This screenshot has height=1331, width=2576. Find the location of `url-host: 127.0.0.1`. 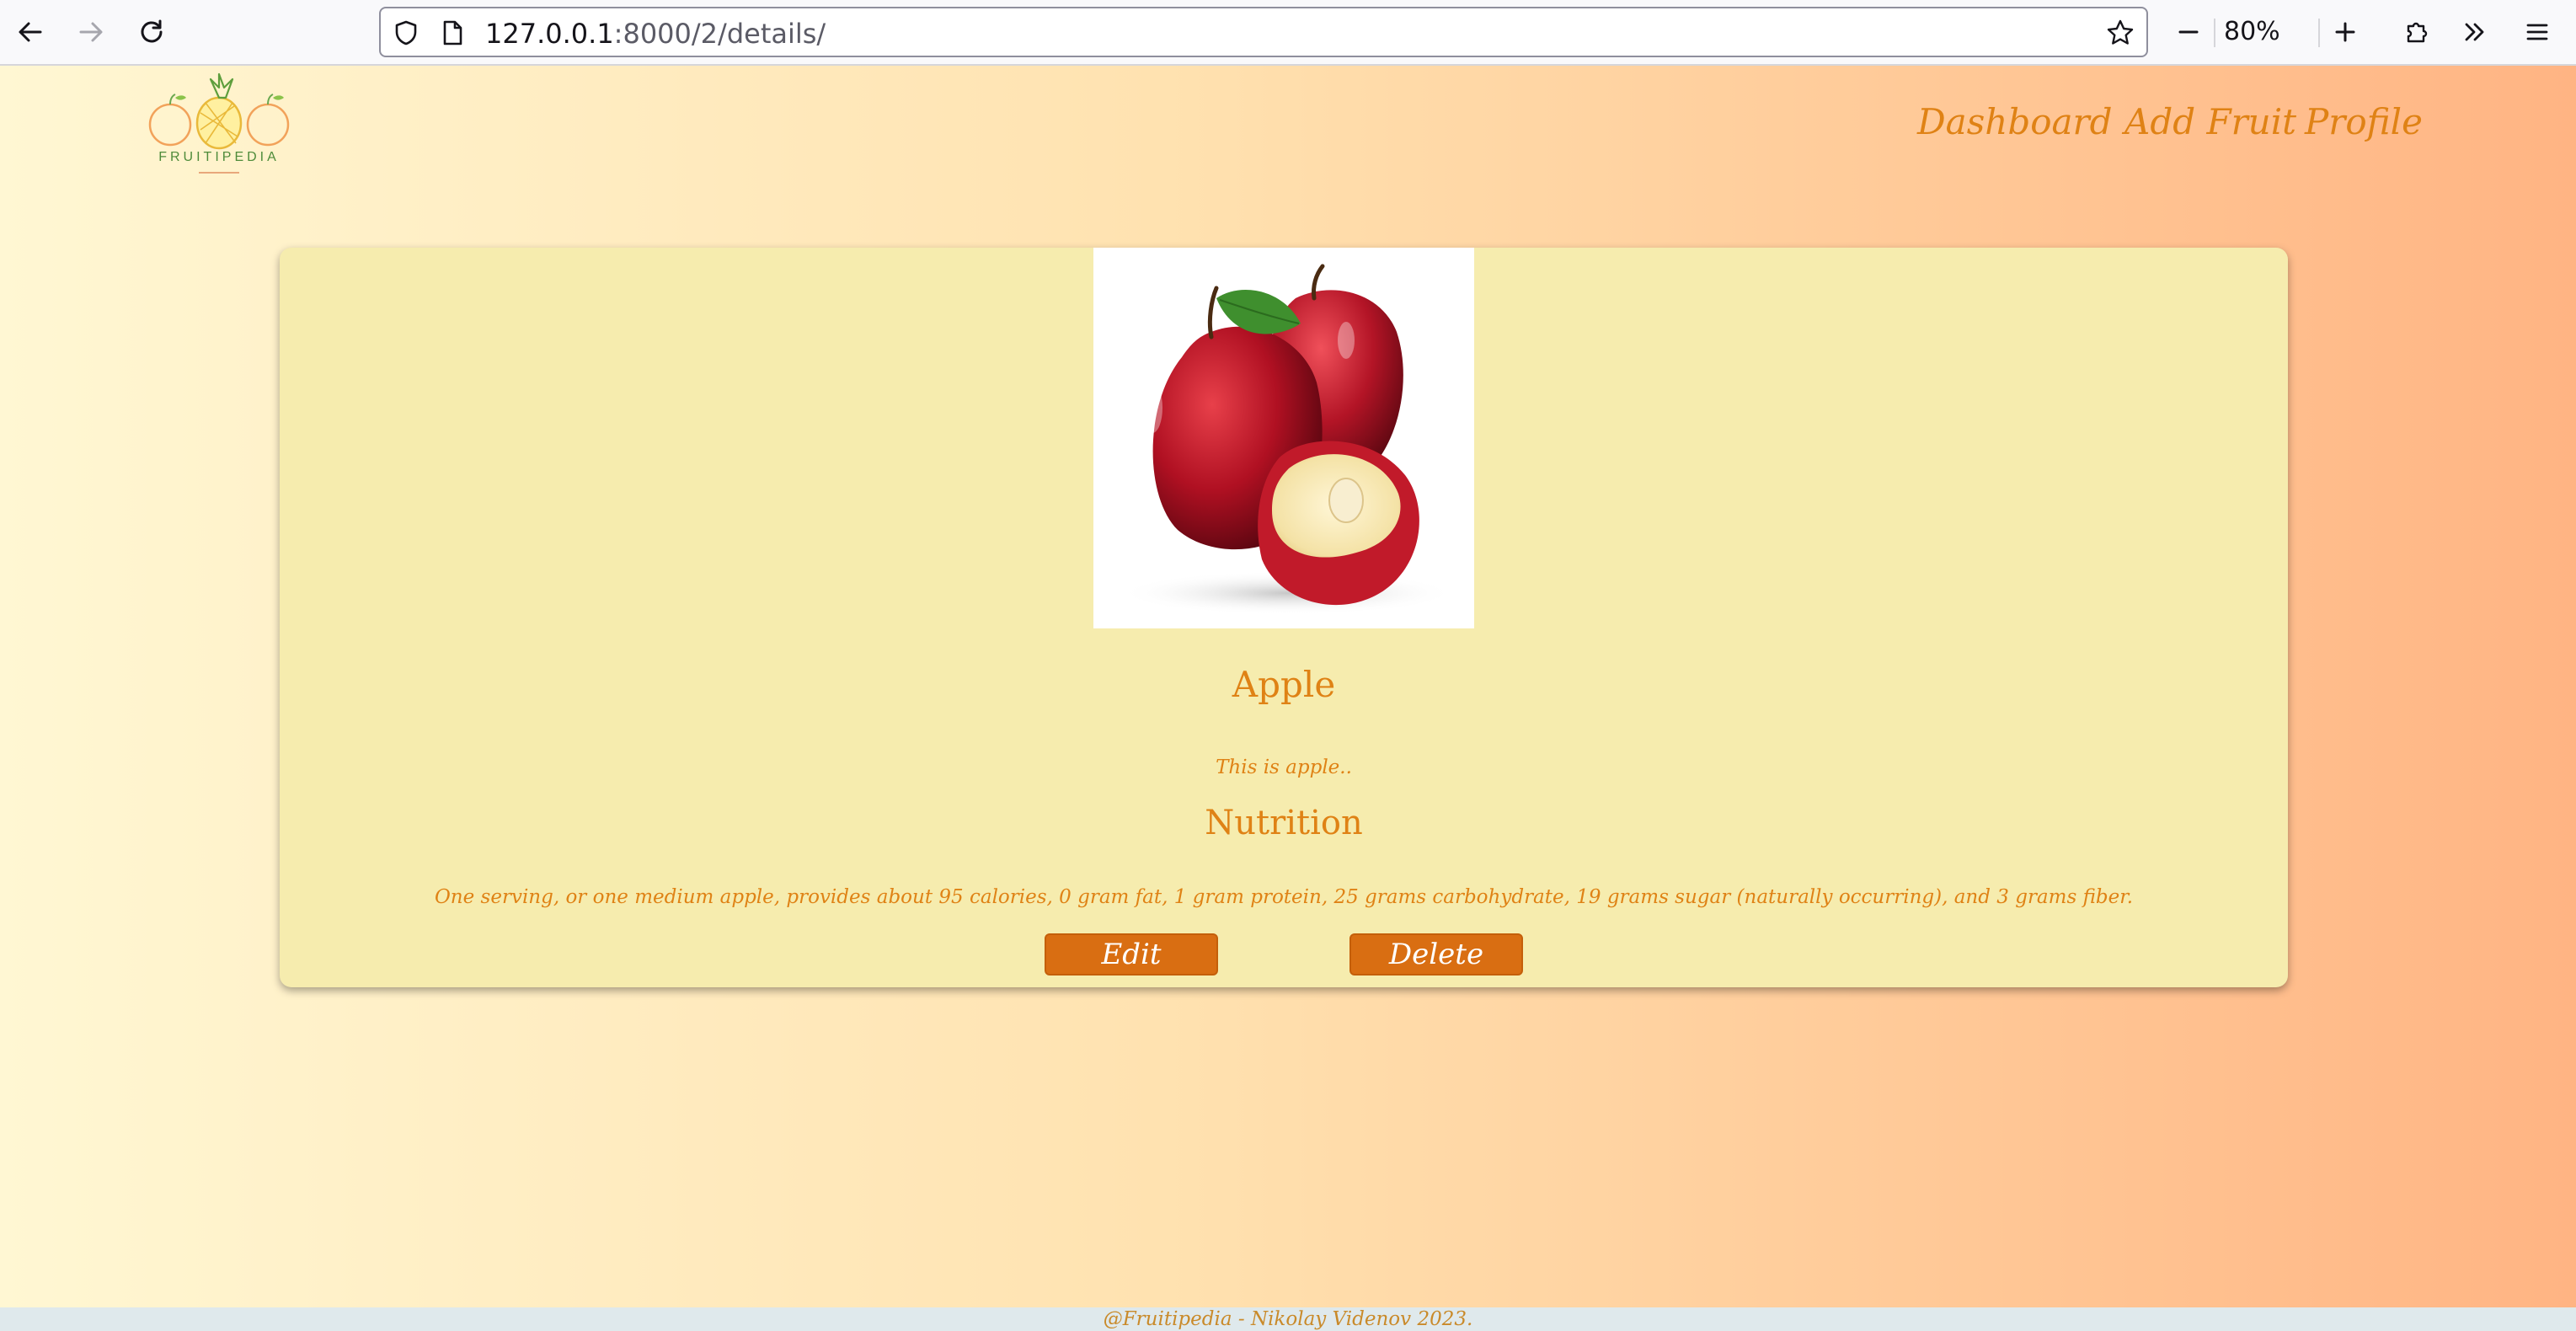

url-host: 127.0.0.1 is located at coordinates (549, 34).